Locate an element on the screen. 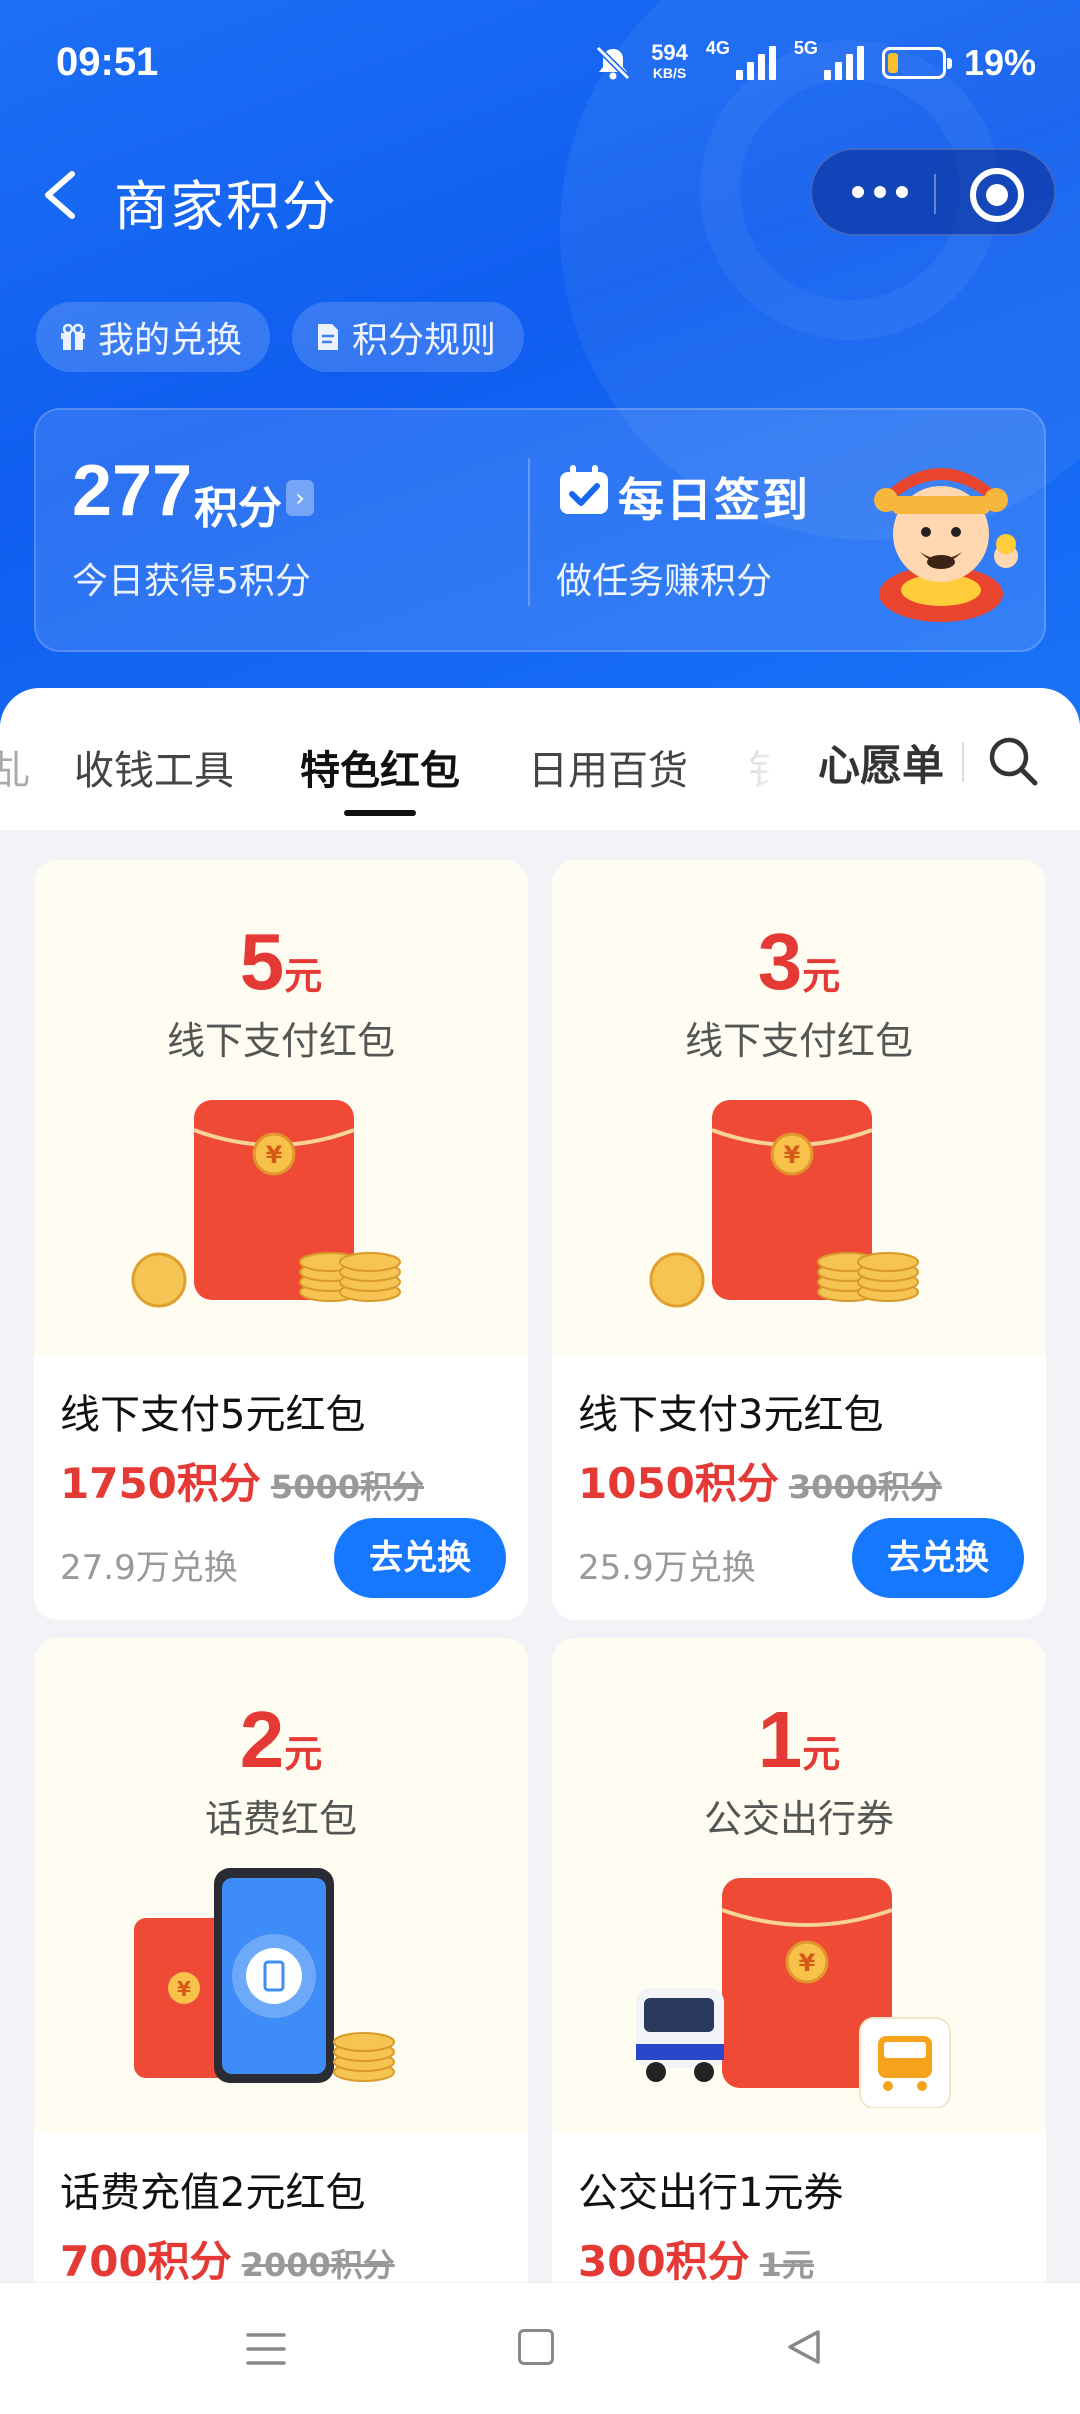 This screenshot has width=1080, height=2414. original-price: 1元 is located at coordinates (786, 2265).